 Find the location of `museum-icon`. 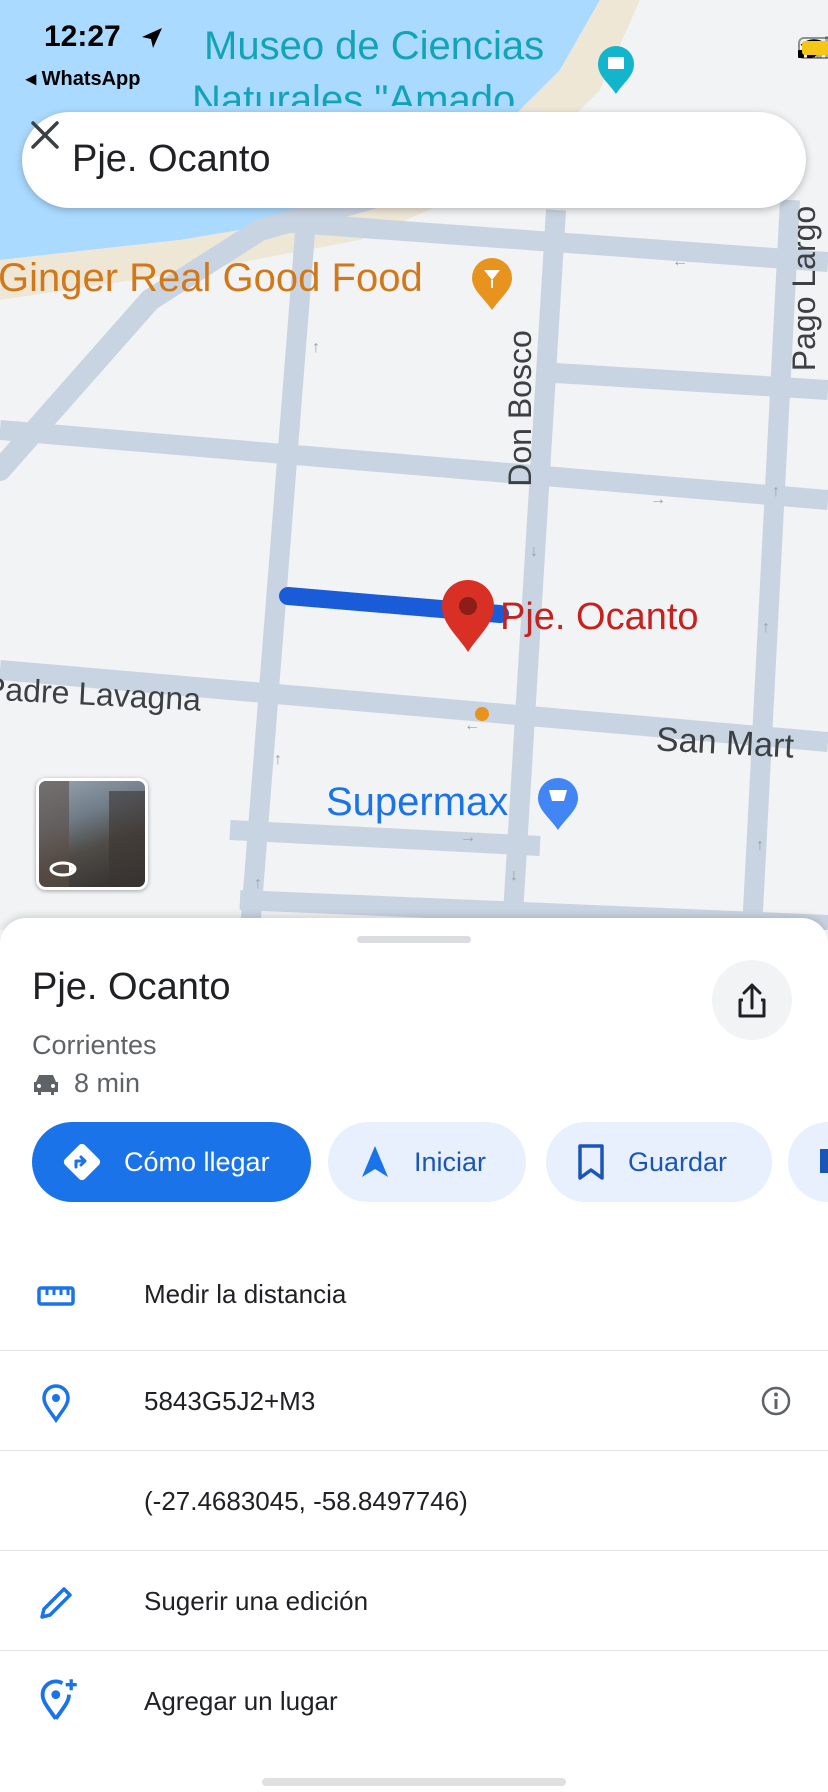

museum-icon is located at coordinates (616, 70).